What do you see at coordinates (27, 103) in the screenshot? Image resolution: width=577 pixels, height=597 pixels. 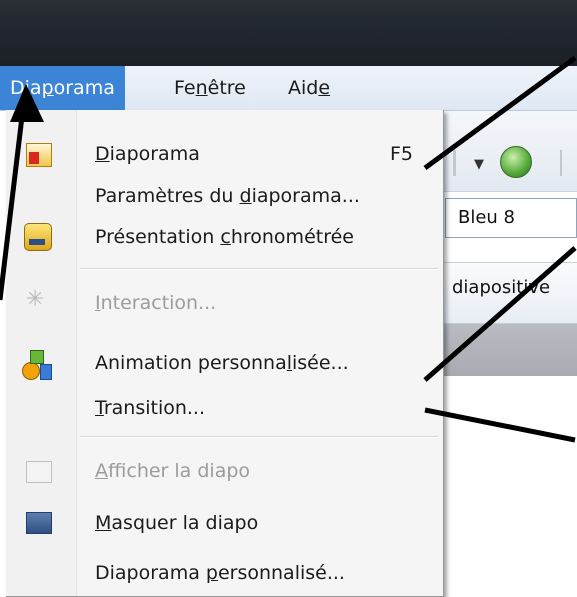 I see `arrowhead-icon` at bounding box center [27, 103].